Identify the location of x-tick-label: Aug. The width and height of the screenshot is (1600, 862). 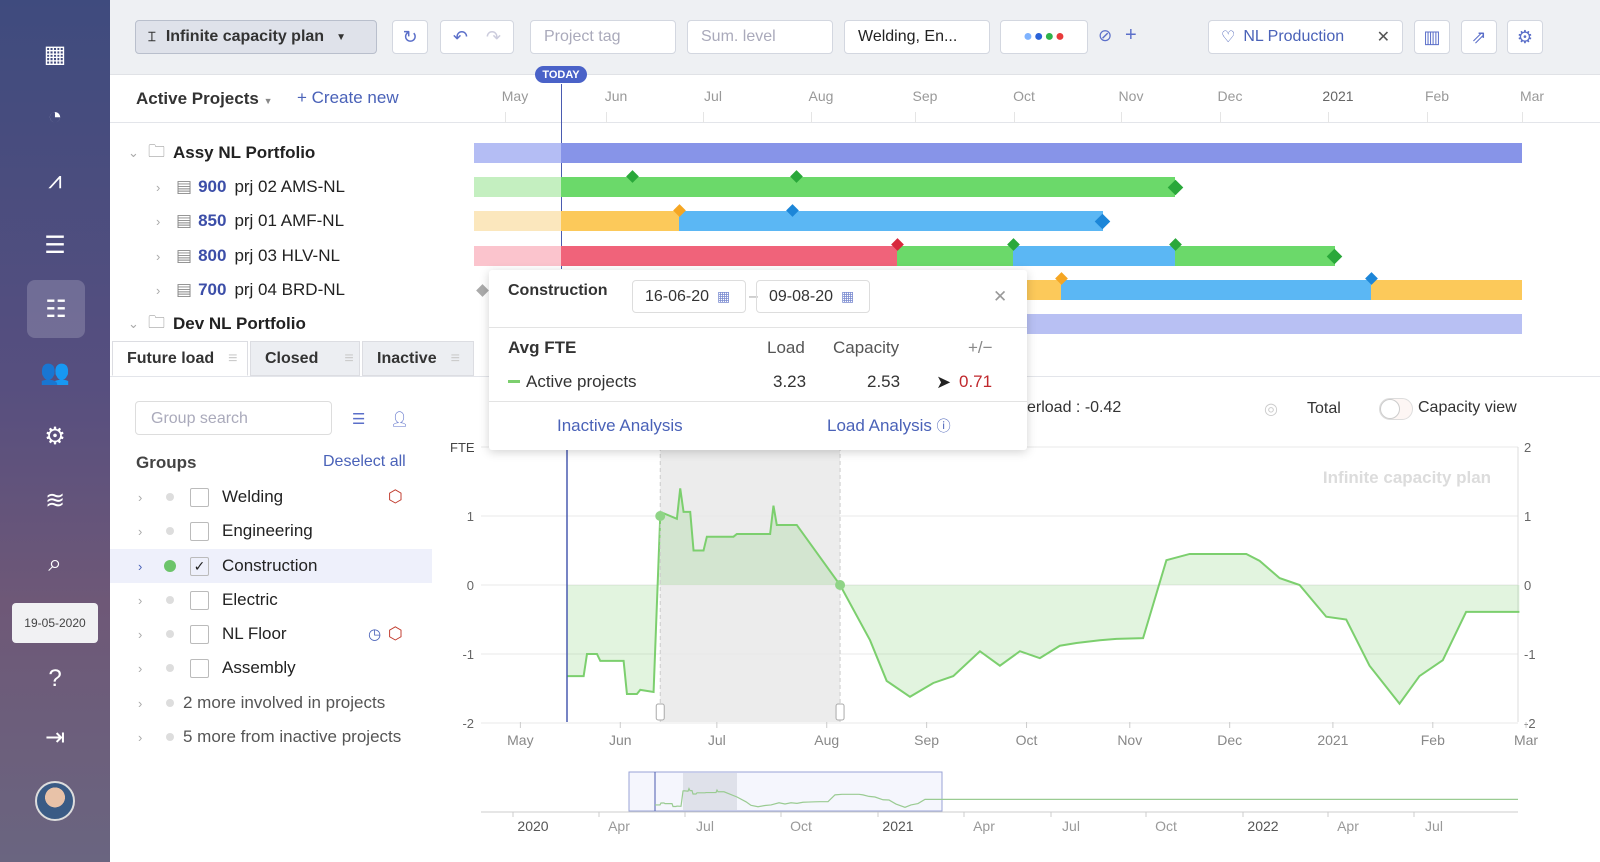
(826, 740).